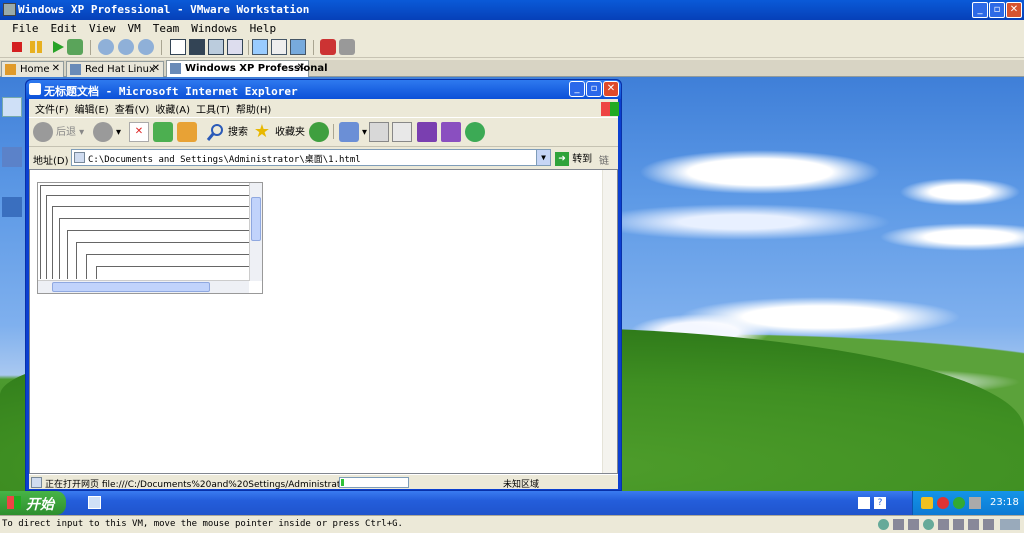 This screenshot has height=533, width=1024. I want to click on address-dropdown-icon: ▼, so click(543, 157).